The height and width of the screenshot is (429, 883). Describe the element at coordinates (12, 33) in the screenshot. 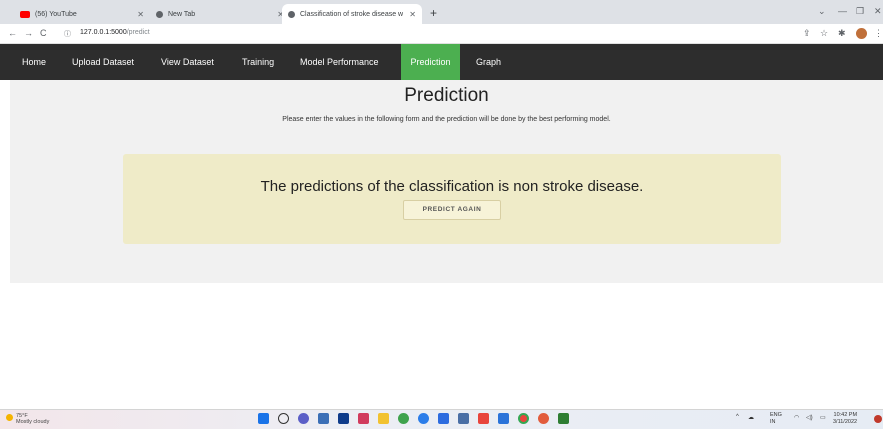

I see `back-icon: ←` at that location.